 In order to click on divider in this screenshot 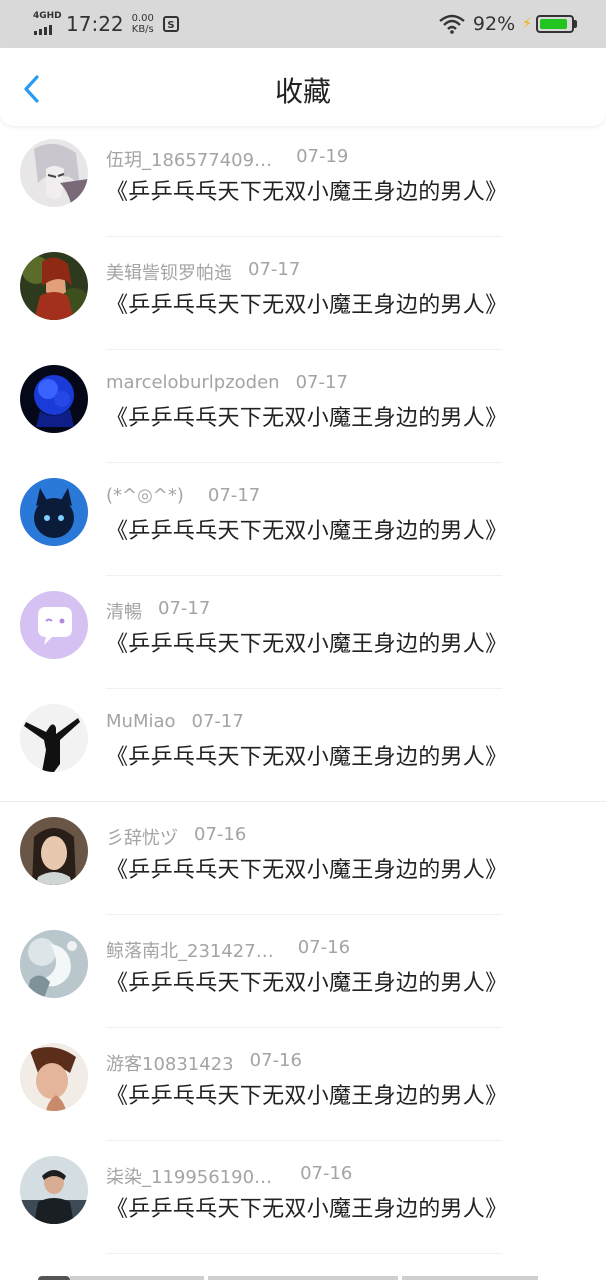, I will do `click(304, 1253)`.